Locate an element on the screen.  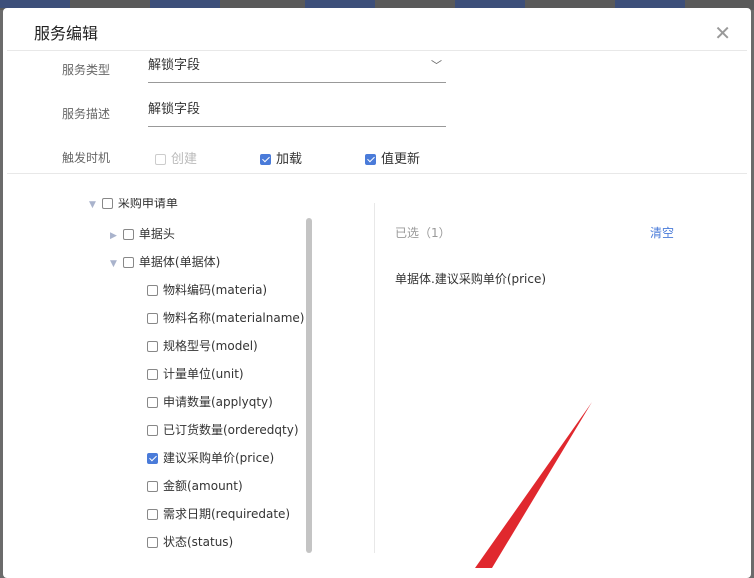
red-arrow-annotation is located at coordinates (533, 485).